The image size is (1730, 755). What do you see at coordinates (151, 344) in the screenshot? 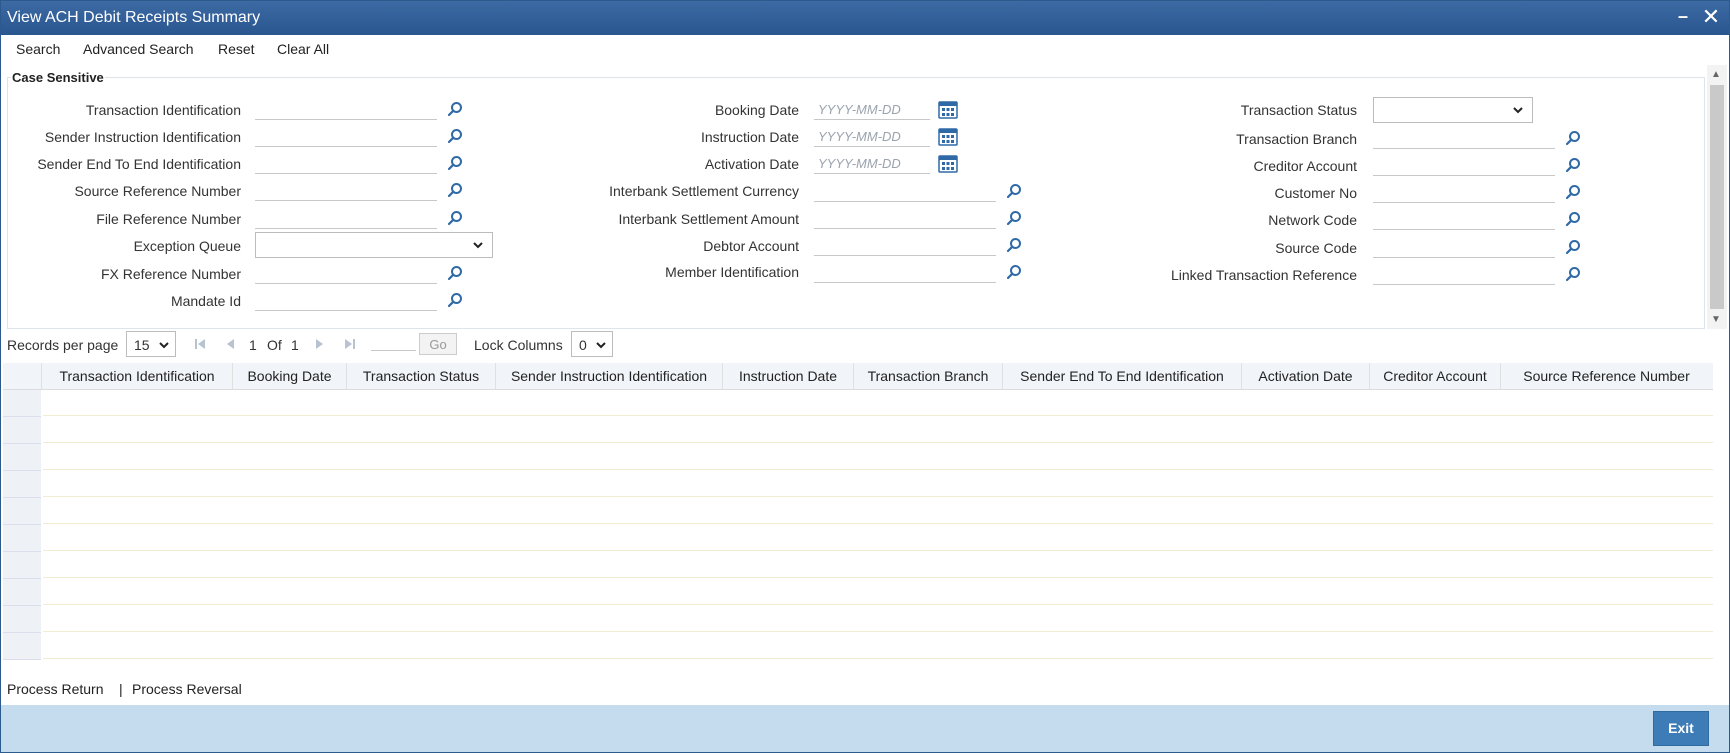
I see `records-per-page-select: 15` at bounding box center [151, 344].